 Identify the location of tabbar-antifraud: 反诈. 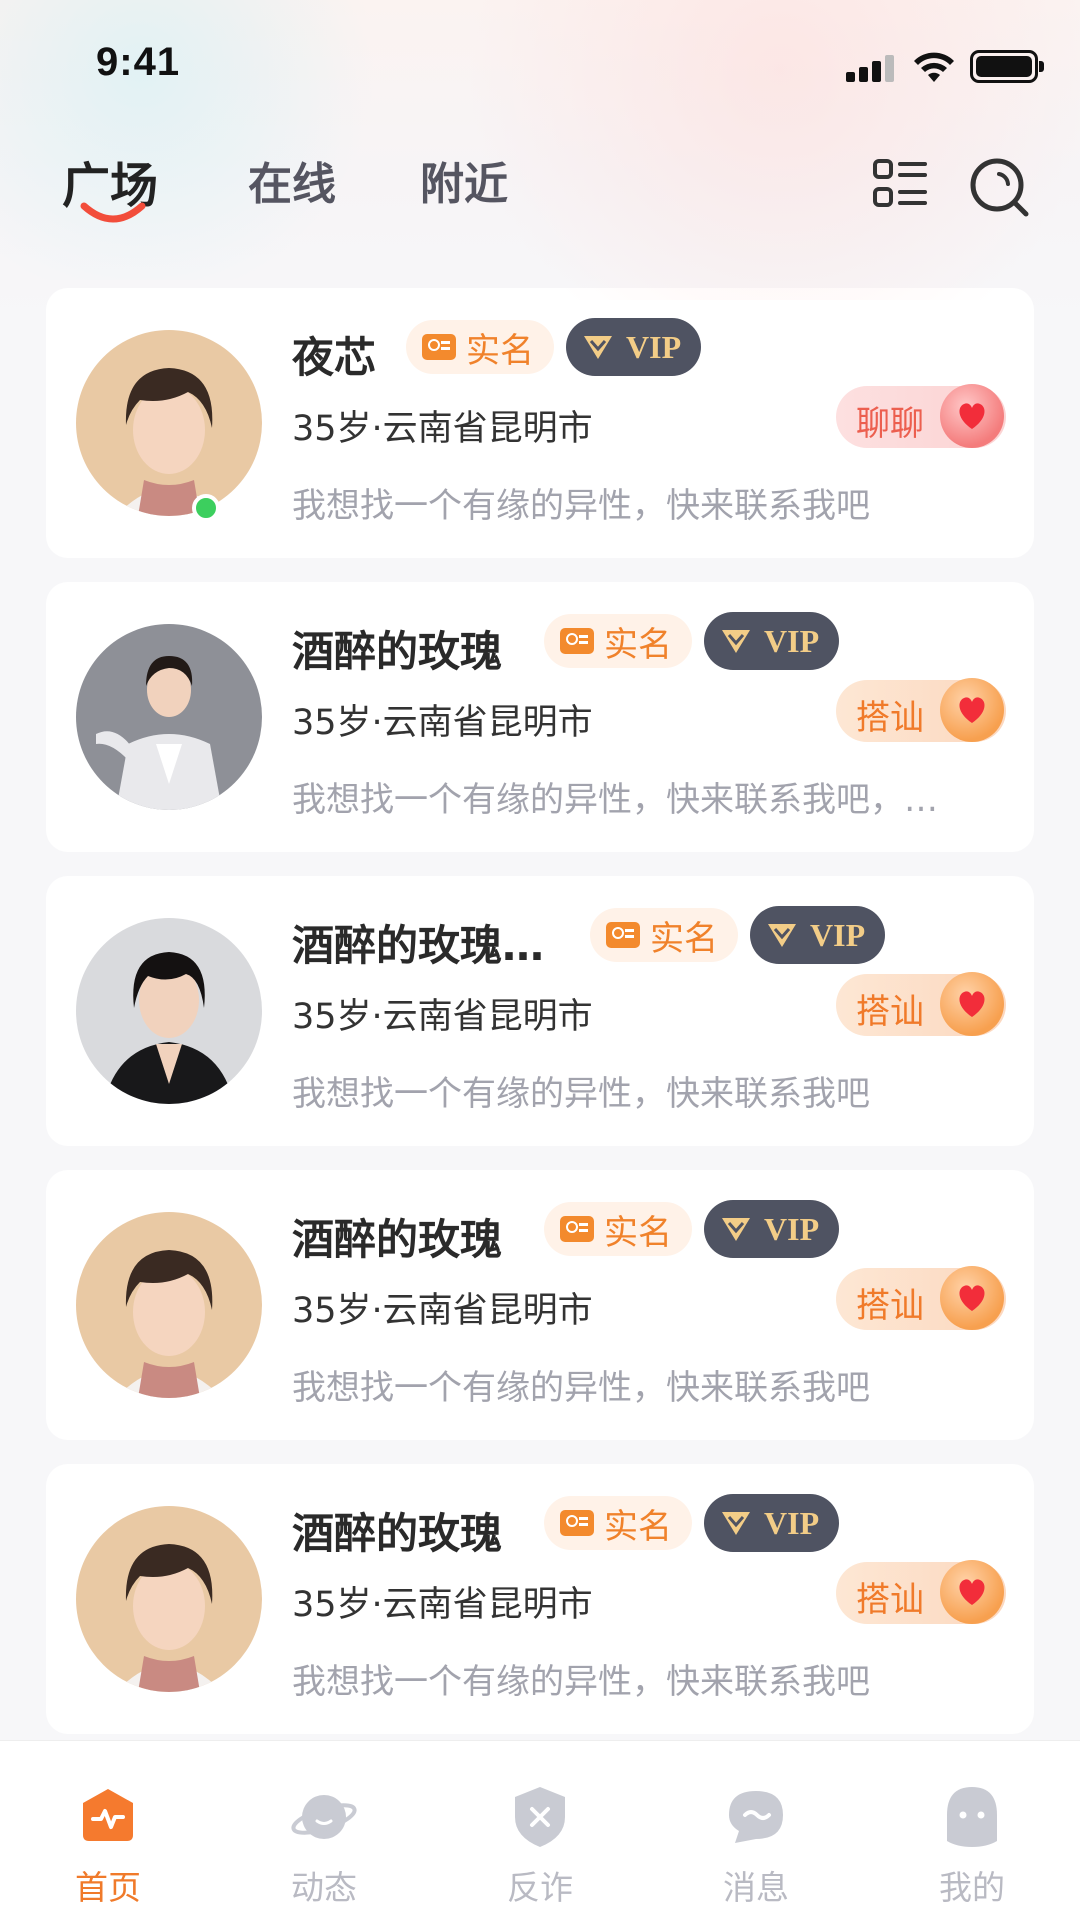
(540, 1845).